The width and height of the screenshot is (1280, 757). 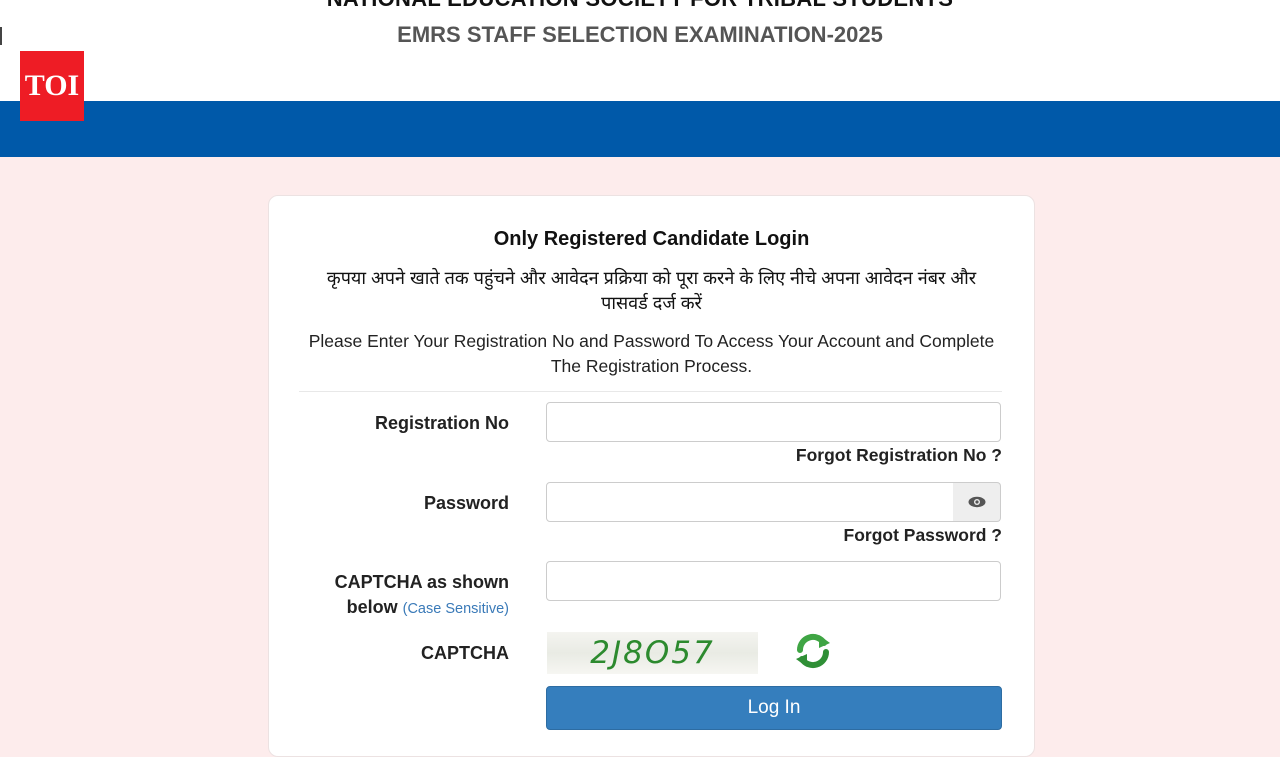 What do you see at coordinates (441, 423) in the screenshot?
I see `registration-label: Registration No` at bounding box center [441, 423].